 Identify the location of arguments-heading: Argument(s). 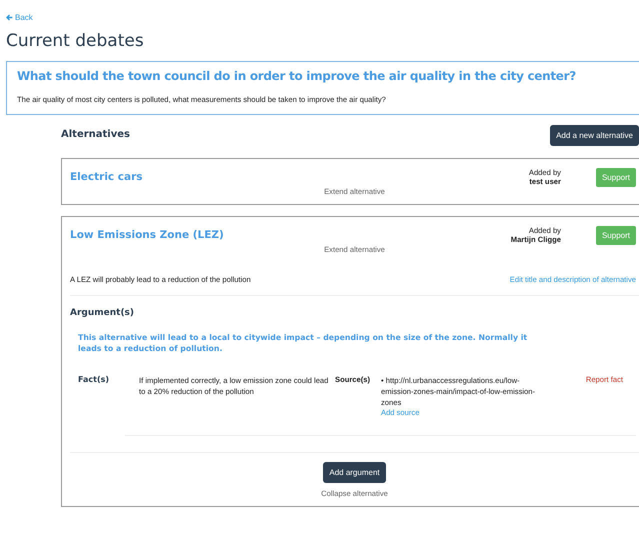
(103, 313).